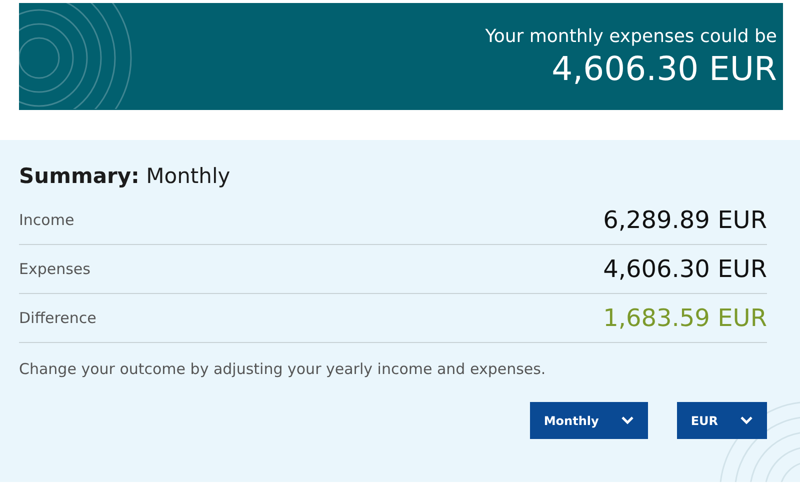 The image size is (800, 492). What do you see at coordinates (721, 420) in the screenshot?
I see `dropdown-button: EUR` at bounding box center [721, 420].